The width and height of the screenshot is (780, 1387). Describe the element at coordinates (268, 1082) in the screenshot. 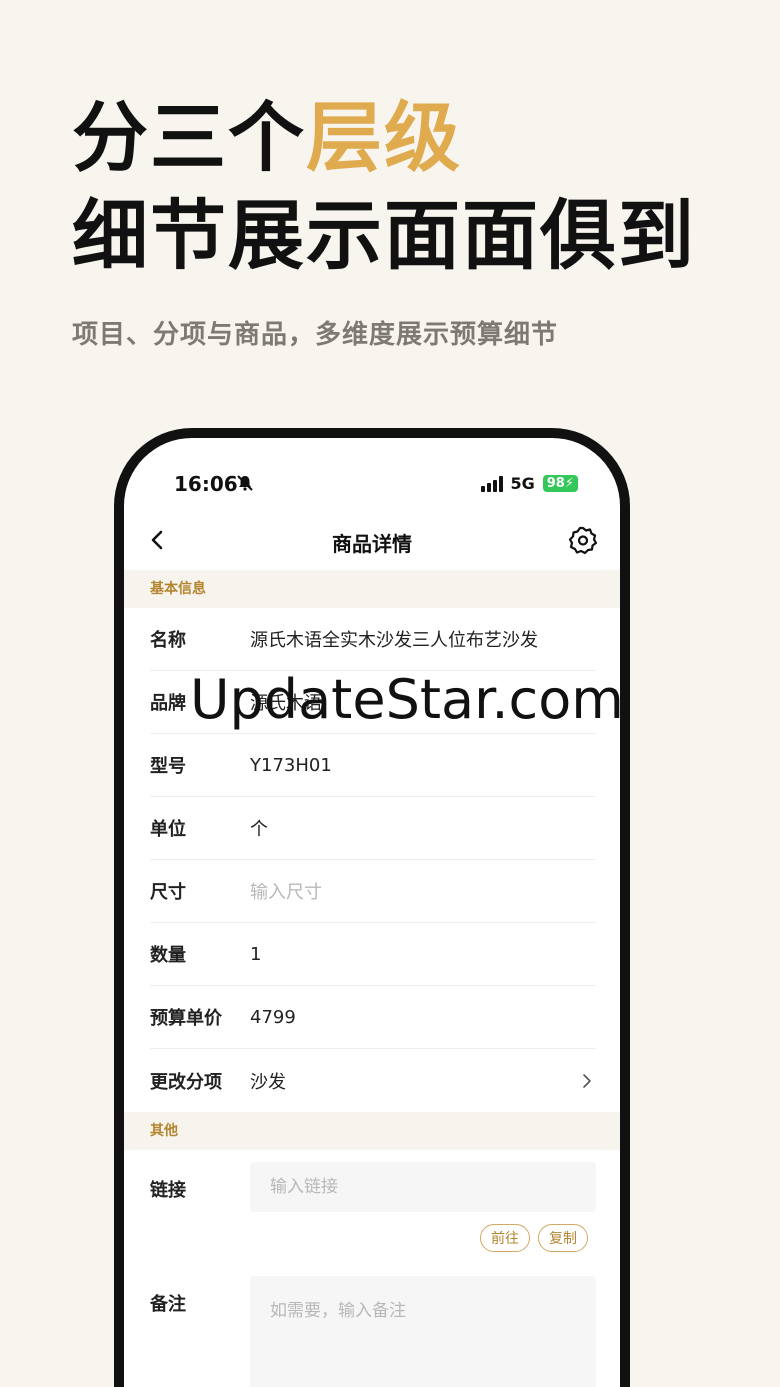

I see `row-value: 沙发` at that location.